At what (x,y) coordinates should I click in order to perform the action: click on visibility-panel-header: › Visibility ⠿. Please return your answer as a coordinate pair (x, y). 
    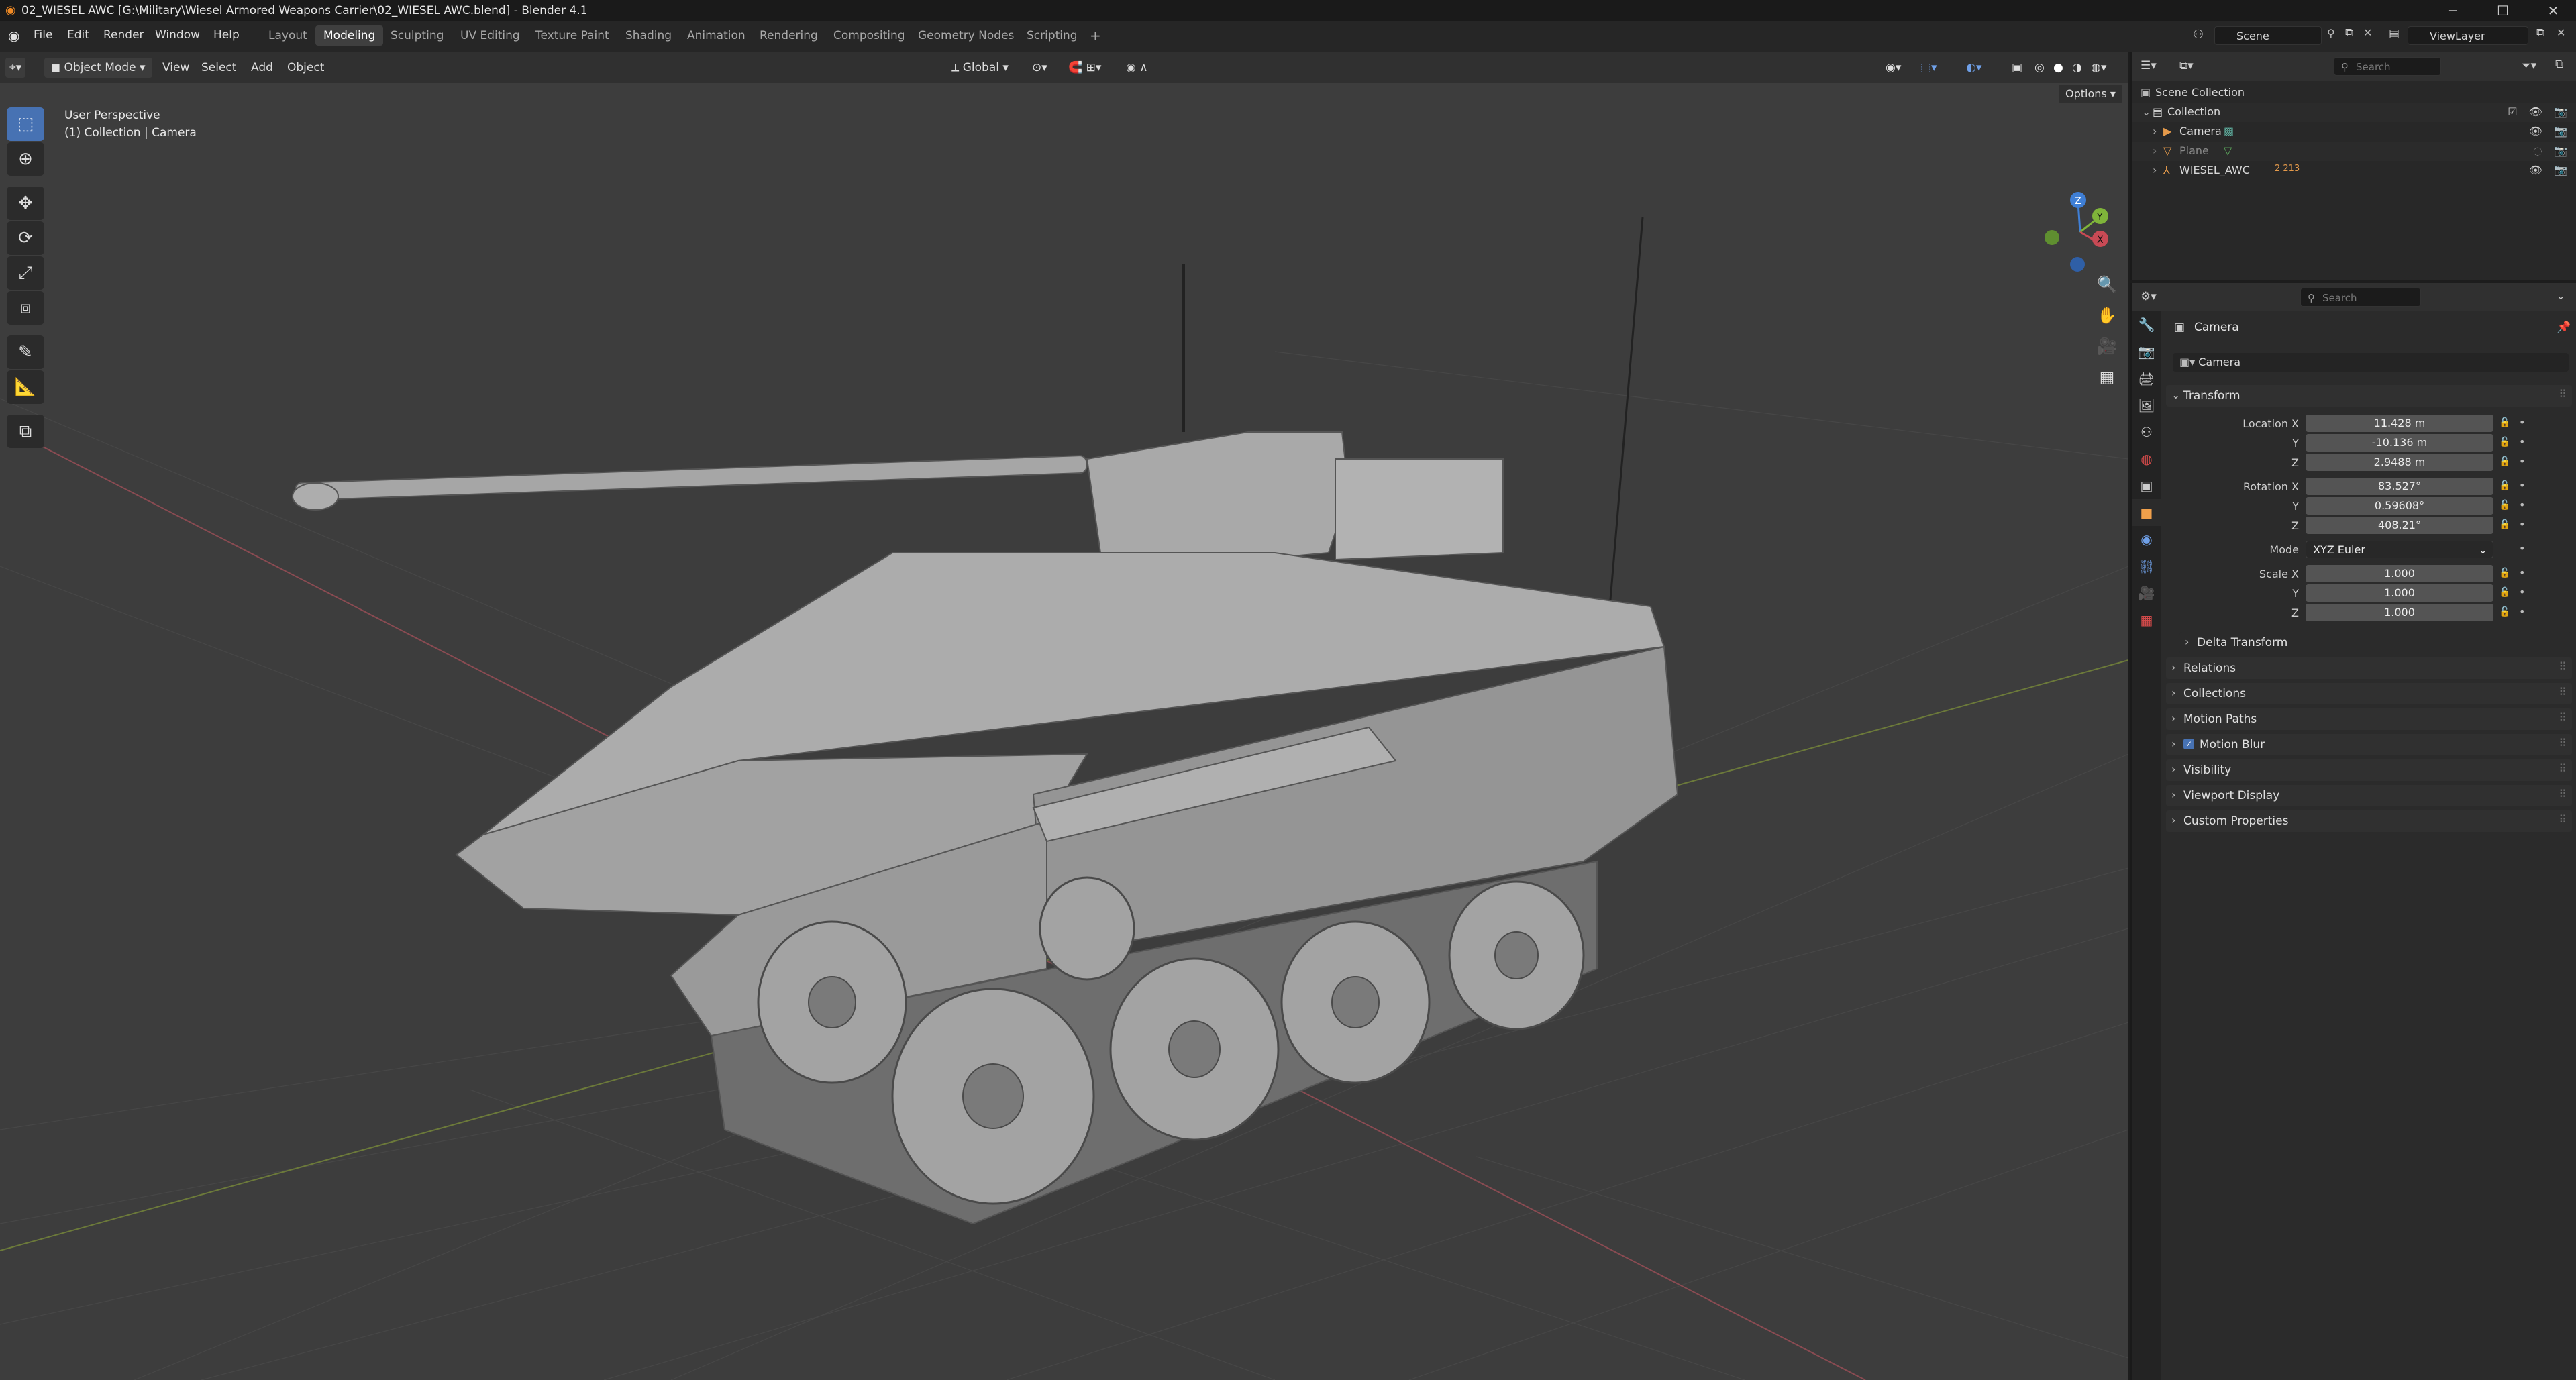
    Looking at the image, I should click on (2369, 770).